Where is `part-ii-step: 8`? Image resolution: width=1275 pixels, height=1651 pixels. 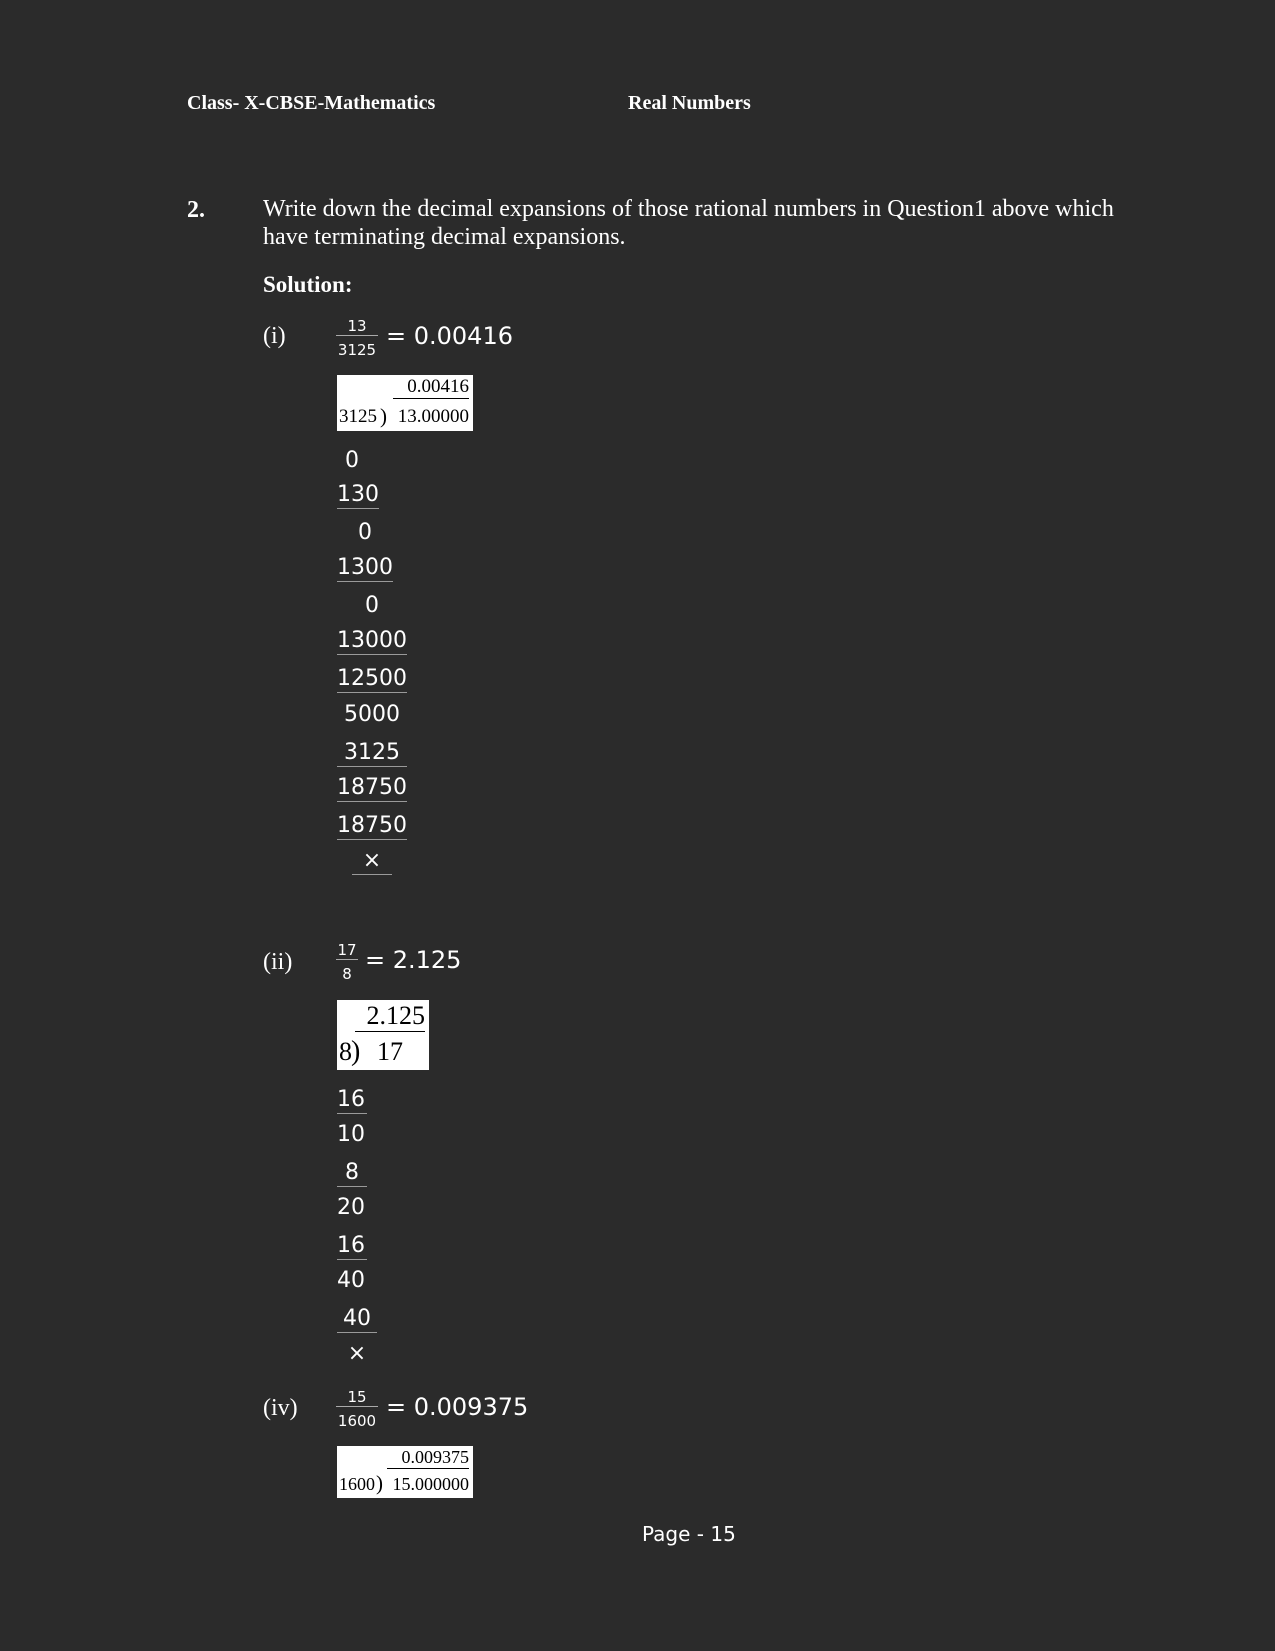
part-ii-step: 8 is located at coordinates (352, 1173).